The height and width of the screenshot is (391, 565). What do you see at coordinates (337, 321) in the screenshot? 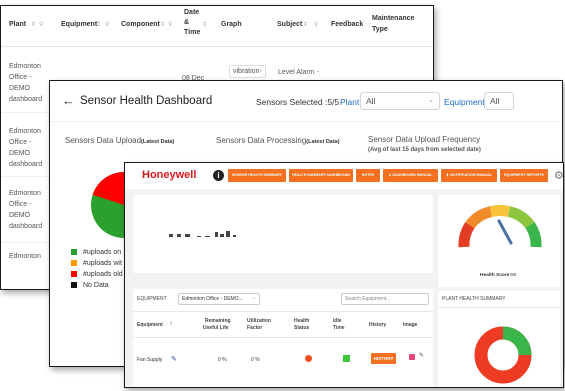
I see `col-idle: Idle` at bounding box center [337, 321].